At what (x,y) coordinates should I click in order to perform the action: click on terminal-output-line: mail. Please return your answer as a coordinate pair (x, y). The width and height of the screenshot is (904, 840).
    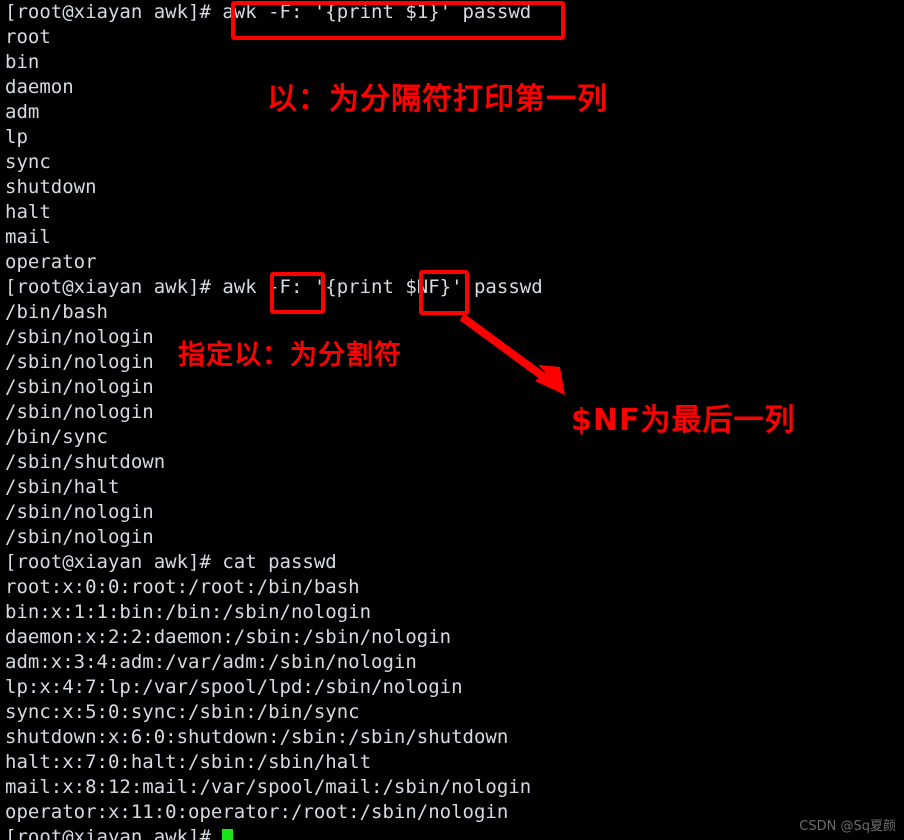
    Looking at the image, I should click on (28, 237).